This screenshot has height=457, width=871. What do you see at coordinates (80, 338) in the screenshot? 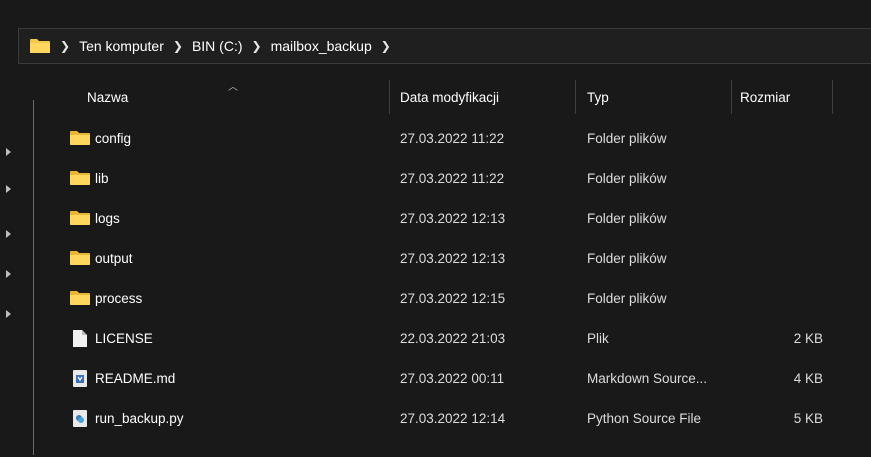
I see `file-icon` at bounding box center [80, 338].